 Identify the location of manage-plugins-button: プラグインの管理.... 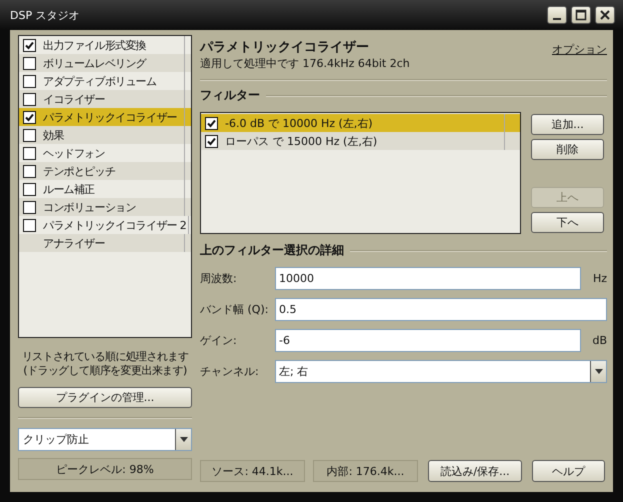
(105, 397).